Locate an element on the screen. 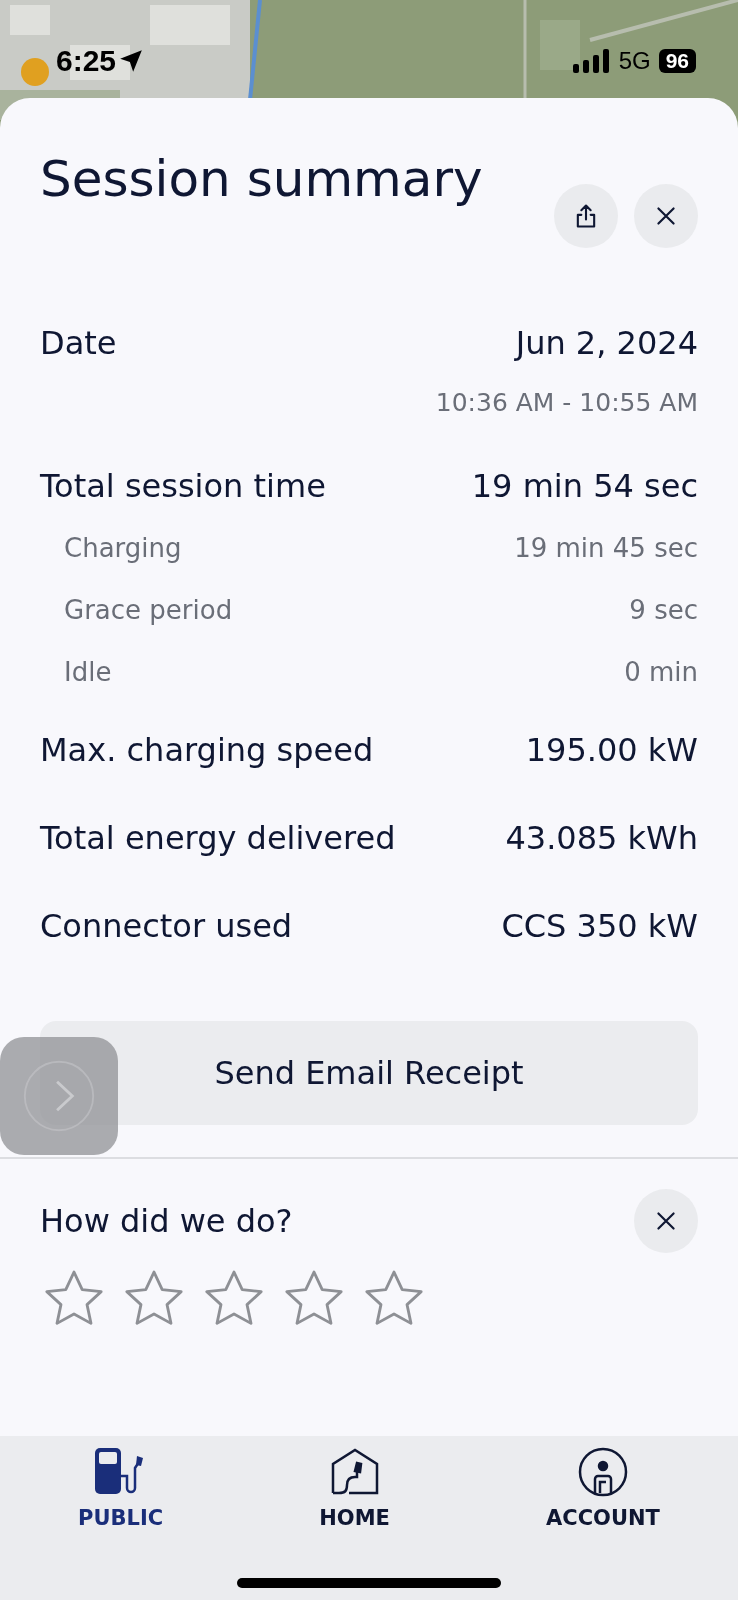 This screenshot has width=738, height=1600. detail-value: 19 min 54 sec is located at coordinates (584, 486).